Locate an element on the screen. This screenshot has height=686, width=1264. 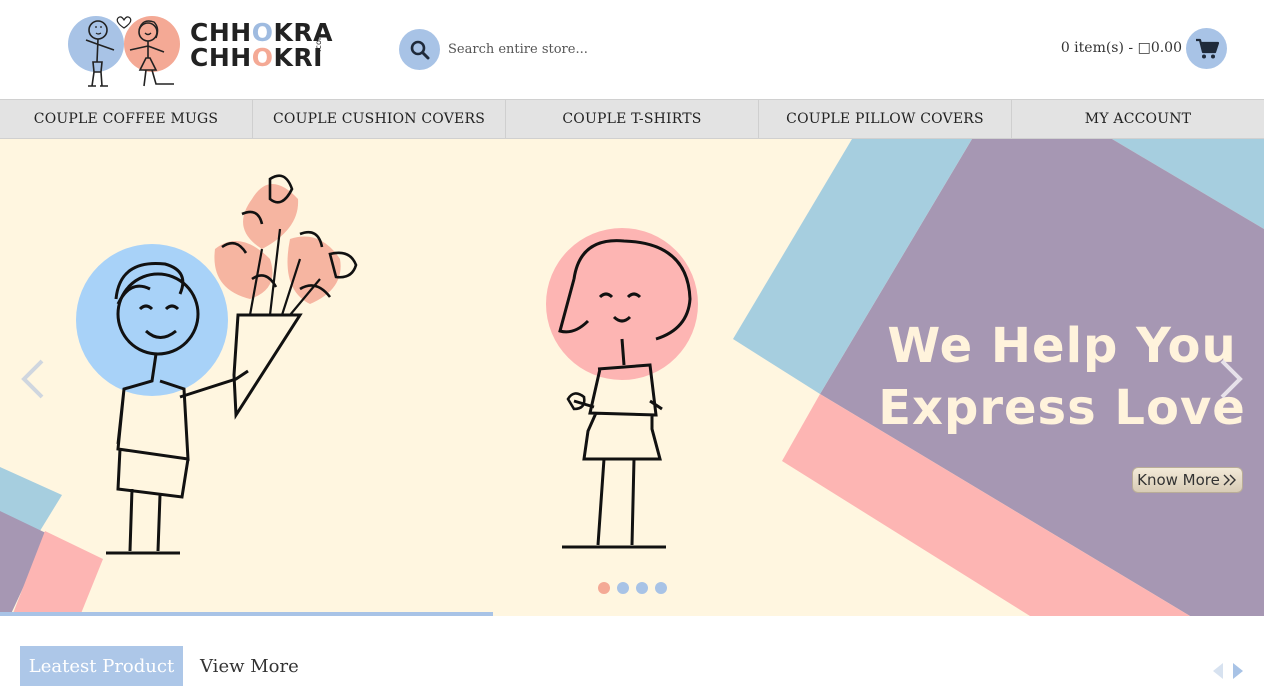
product-next-button is located at coordinates (1238, 671).